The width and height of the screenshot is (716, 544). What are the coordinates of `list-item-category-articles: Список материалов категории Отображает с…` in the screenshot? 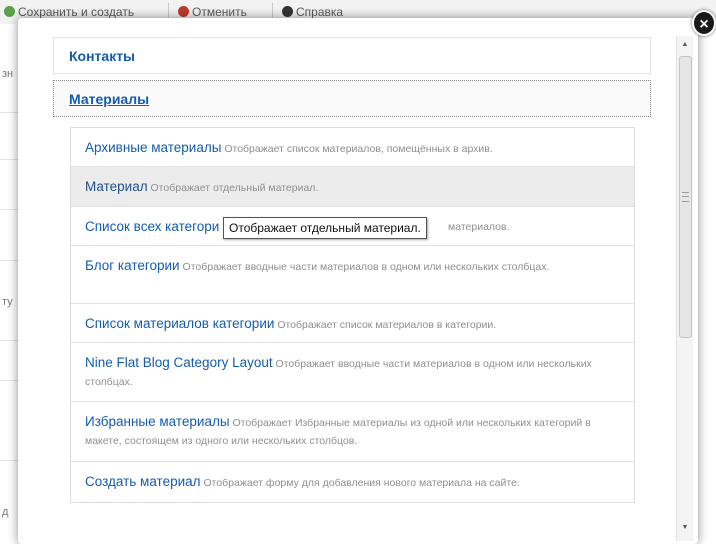 It's located at (352, 323).